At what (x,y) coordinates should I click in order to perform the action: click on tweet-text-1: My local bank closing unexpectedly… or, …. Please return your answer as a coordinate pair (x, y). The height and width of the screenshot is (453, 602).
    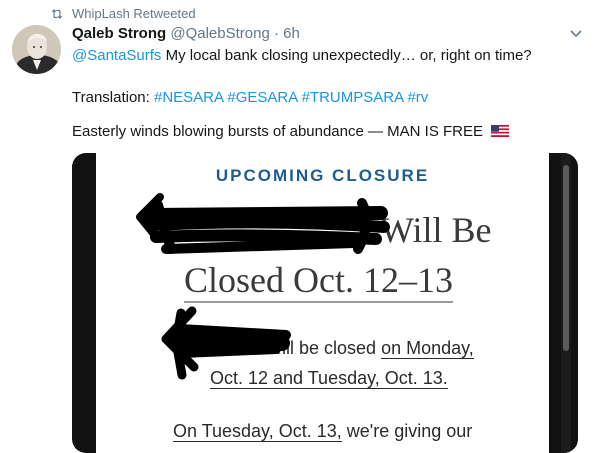
    Looking at the image, I should click on (346, 55).